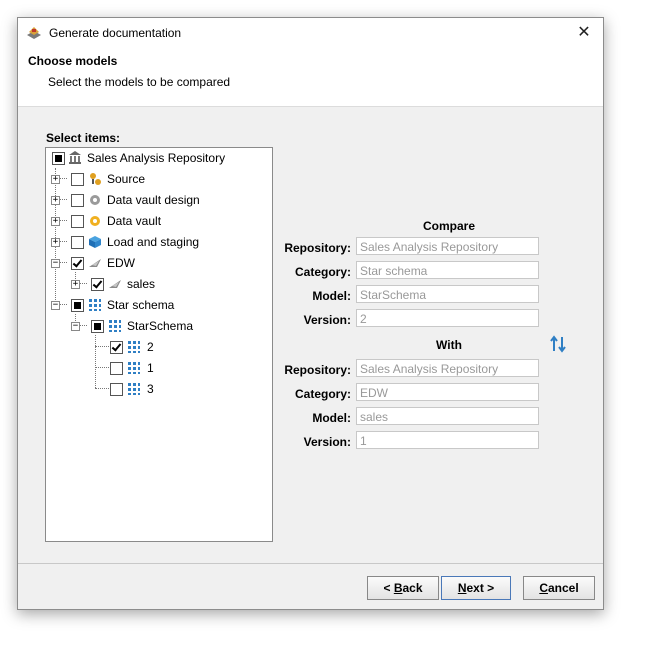  Describe the element at coordinates (327, 320) in the screenshot. I see `compare-version-label: Version:` at that location.